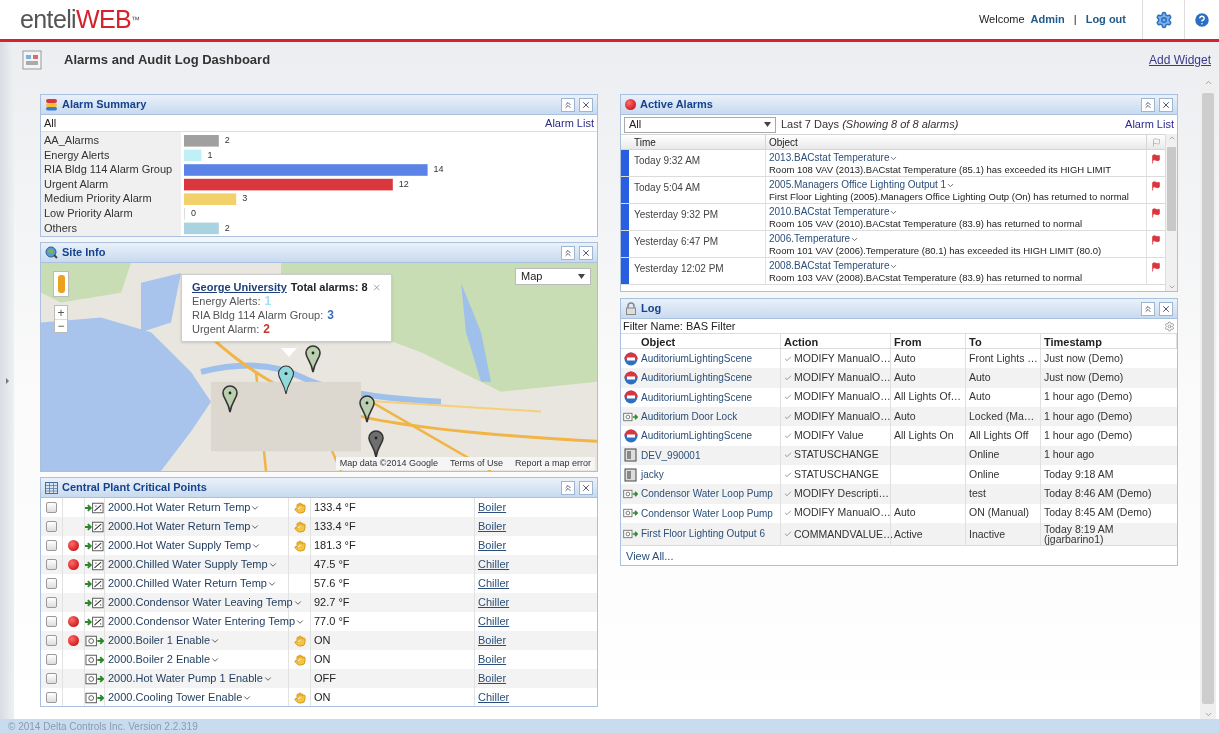 The width and height of the screenshot is (1219, 733). I want to click on close-icon, so click(376, 287).